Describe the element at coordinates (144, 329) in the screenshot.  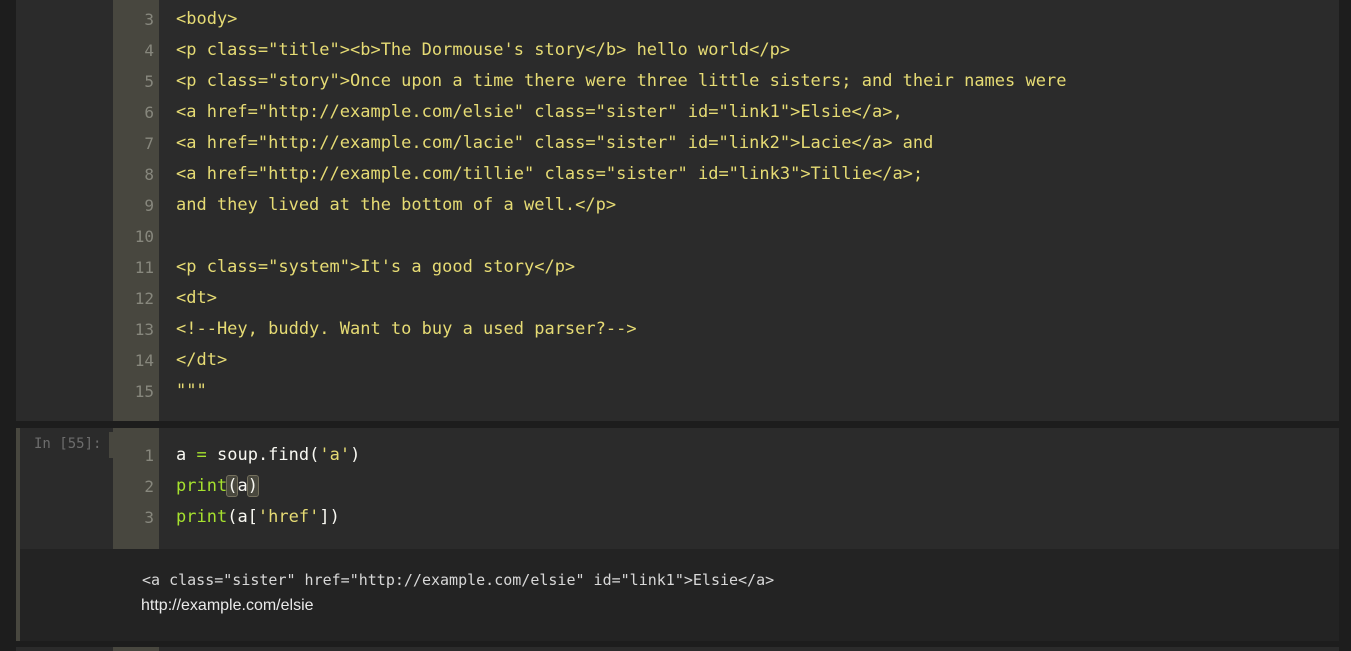
I see `line-number: 13` at that location.